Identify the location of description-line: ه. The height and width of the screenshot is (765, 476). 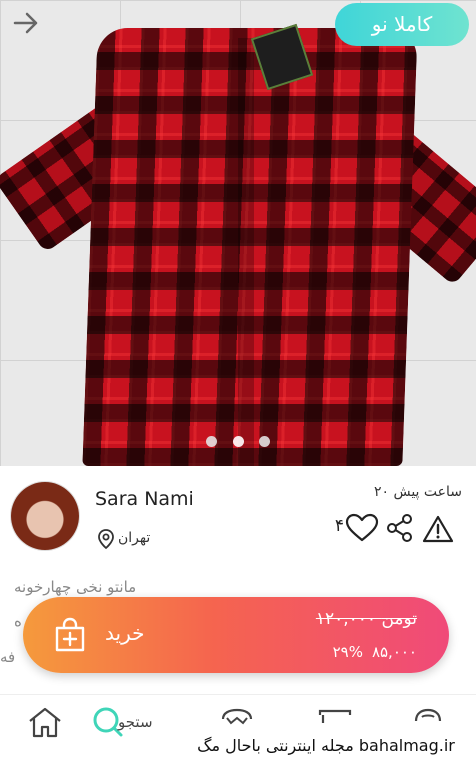
(18, 621).